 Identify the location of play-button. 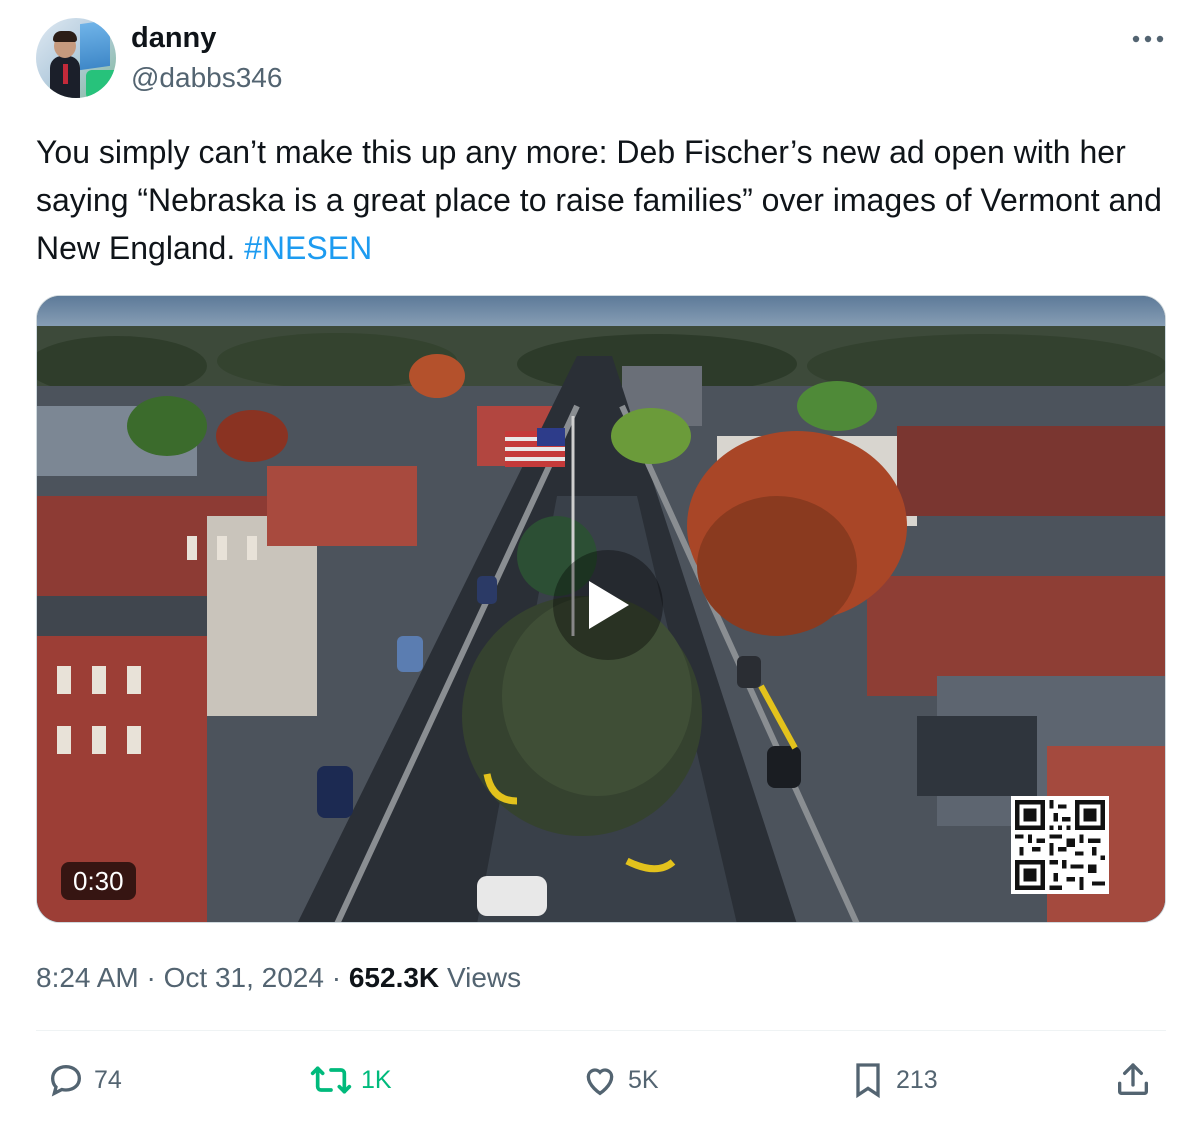
(608, 605).